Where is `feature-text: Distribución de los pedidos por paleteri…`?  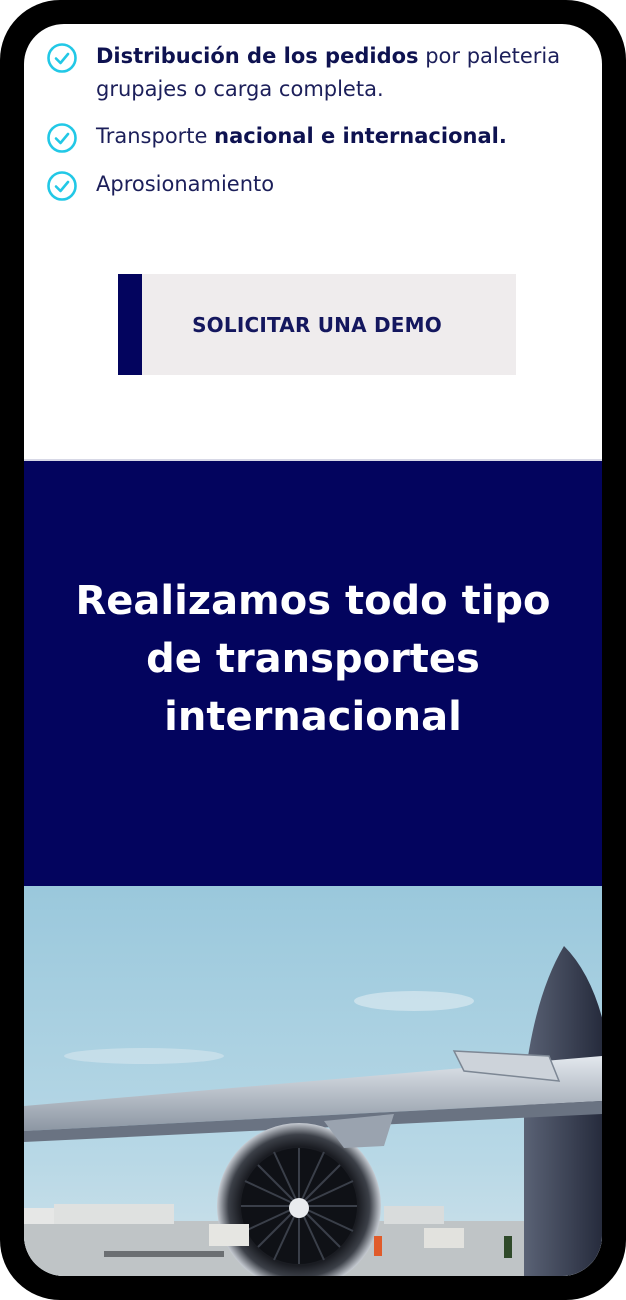
feature-text: Distribución de los pedidos por paleteri… is located at coordinates (341, 73).